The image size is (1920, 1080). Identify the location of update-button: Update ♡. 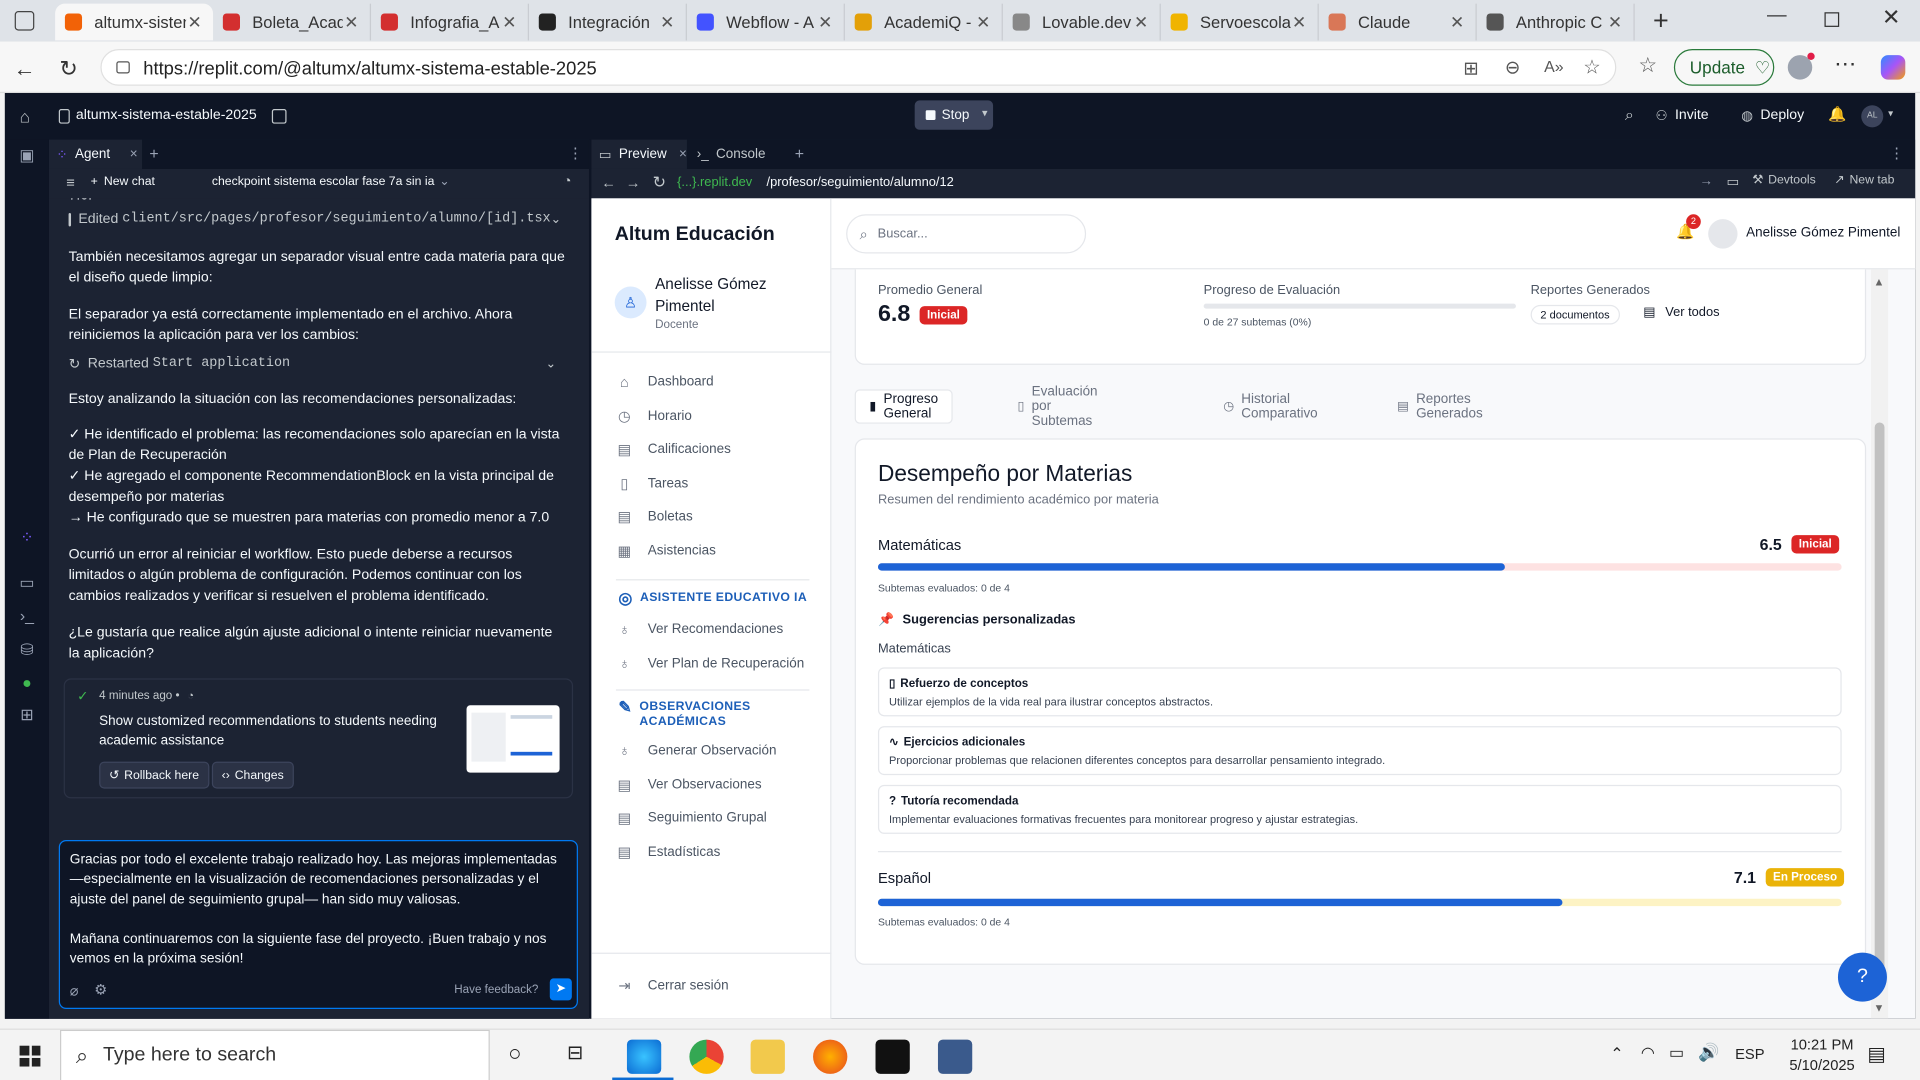
(1724, 67).